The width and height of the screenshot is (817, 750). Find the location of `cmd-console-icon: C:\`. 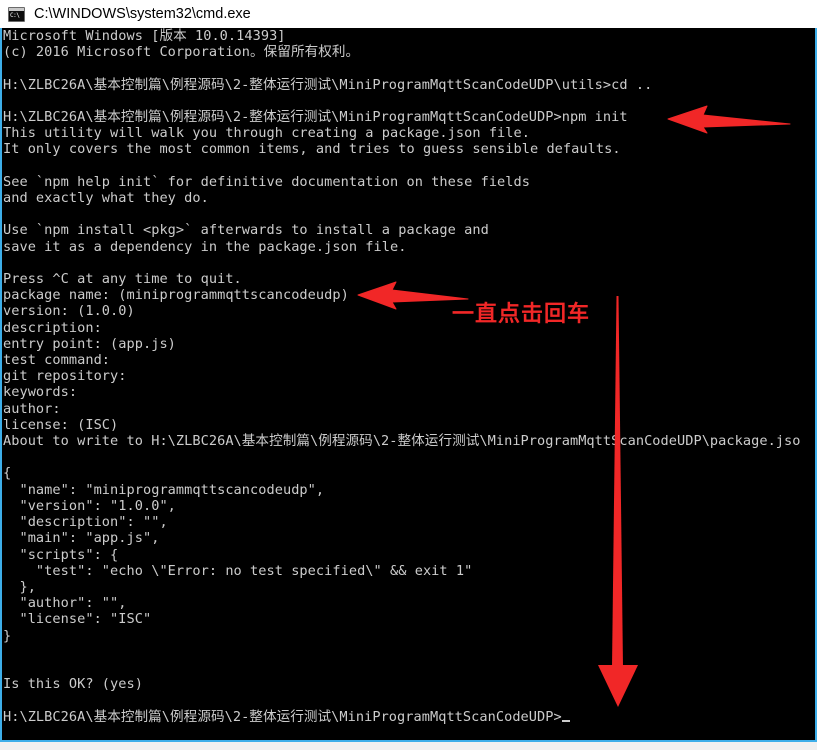

cmd-console-icon: C:\ is located at coordinates (16, 14).